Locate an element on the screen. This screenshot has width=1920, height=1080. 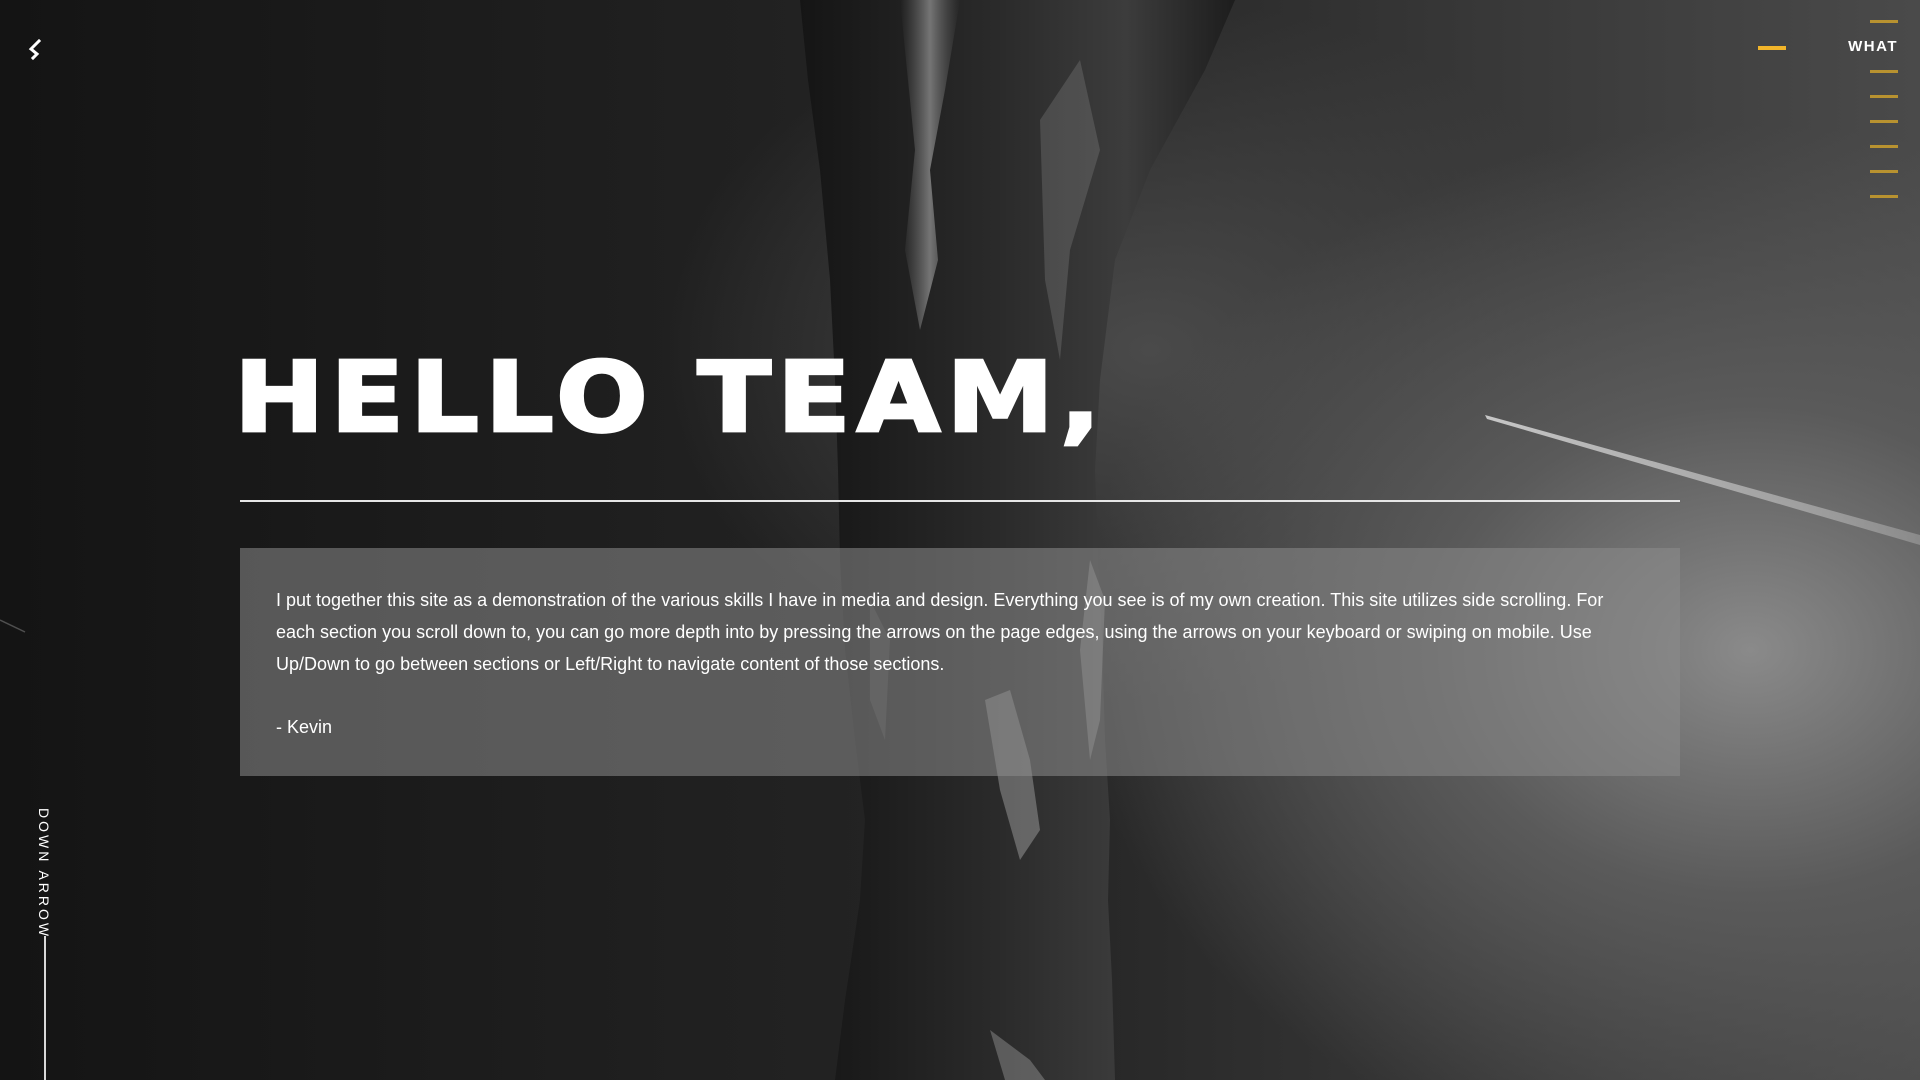
section-nav: WHAT is located at coordinates (1818, 111).